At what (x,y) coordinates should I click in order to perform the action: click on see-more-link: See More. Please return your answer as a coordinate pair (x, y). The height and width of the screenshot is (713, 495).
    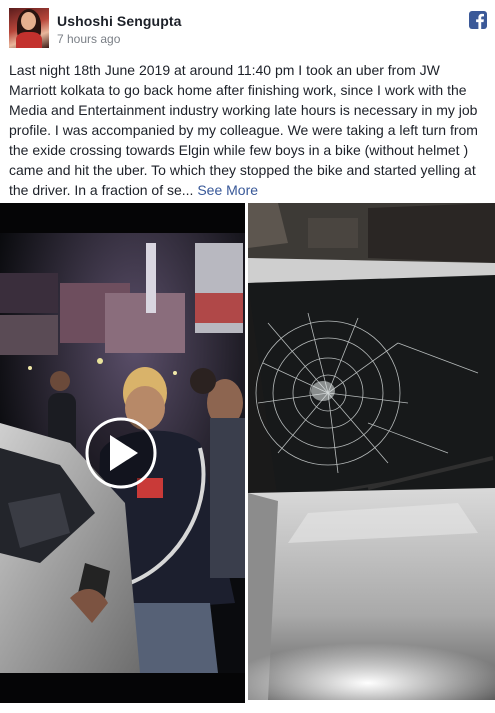
    Looking at the image, I should click on (227, 190).